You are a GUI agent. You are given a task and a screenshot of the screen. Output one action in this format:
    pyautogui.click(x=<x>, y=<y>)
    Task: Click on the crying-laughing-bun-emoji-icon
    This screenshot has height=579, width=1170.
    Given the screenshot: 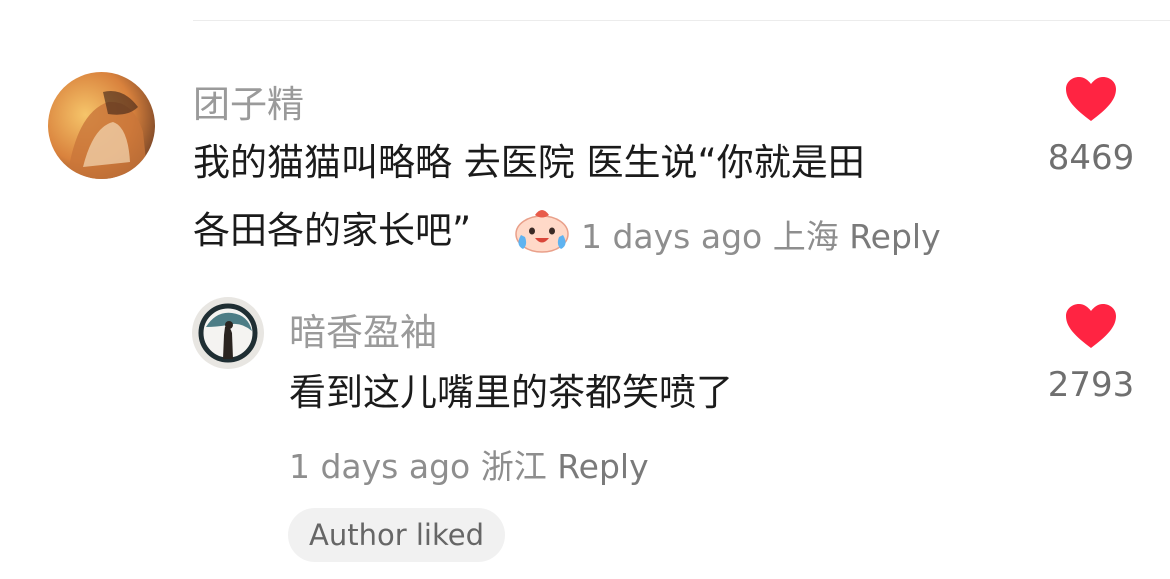 What is the action you would take?
    pyautogui.click(x=542, y=227)
    